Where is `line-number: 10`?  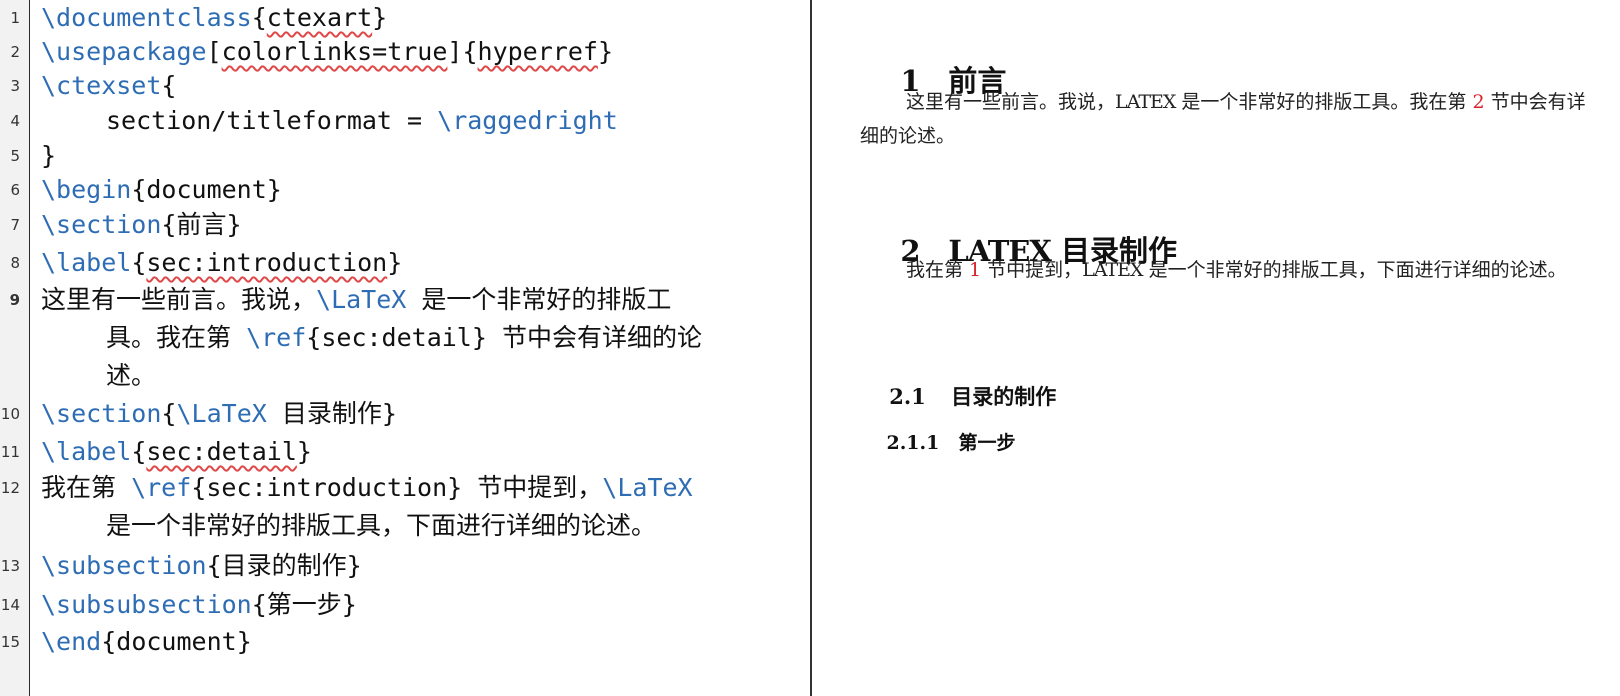 line-number: 10 is located at coordinates (10, 414).